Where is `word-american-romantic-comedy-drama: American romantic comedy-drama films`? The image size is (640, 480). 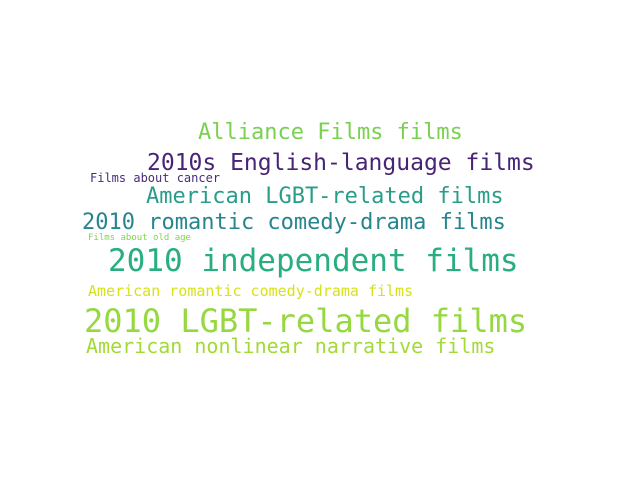
word-american-romantic-comedy-drama: American romantic comedy-drama films is located at coordinates (251, 291).